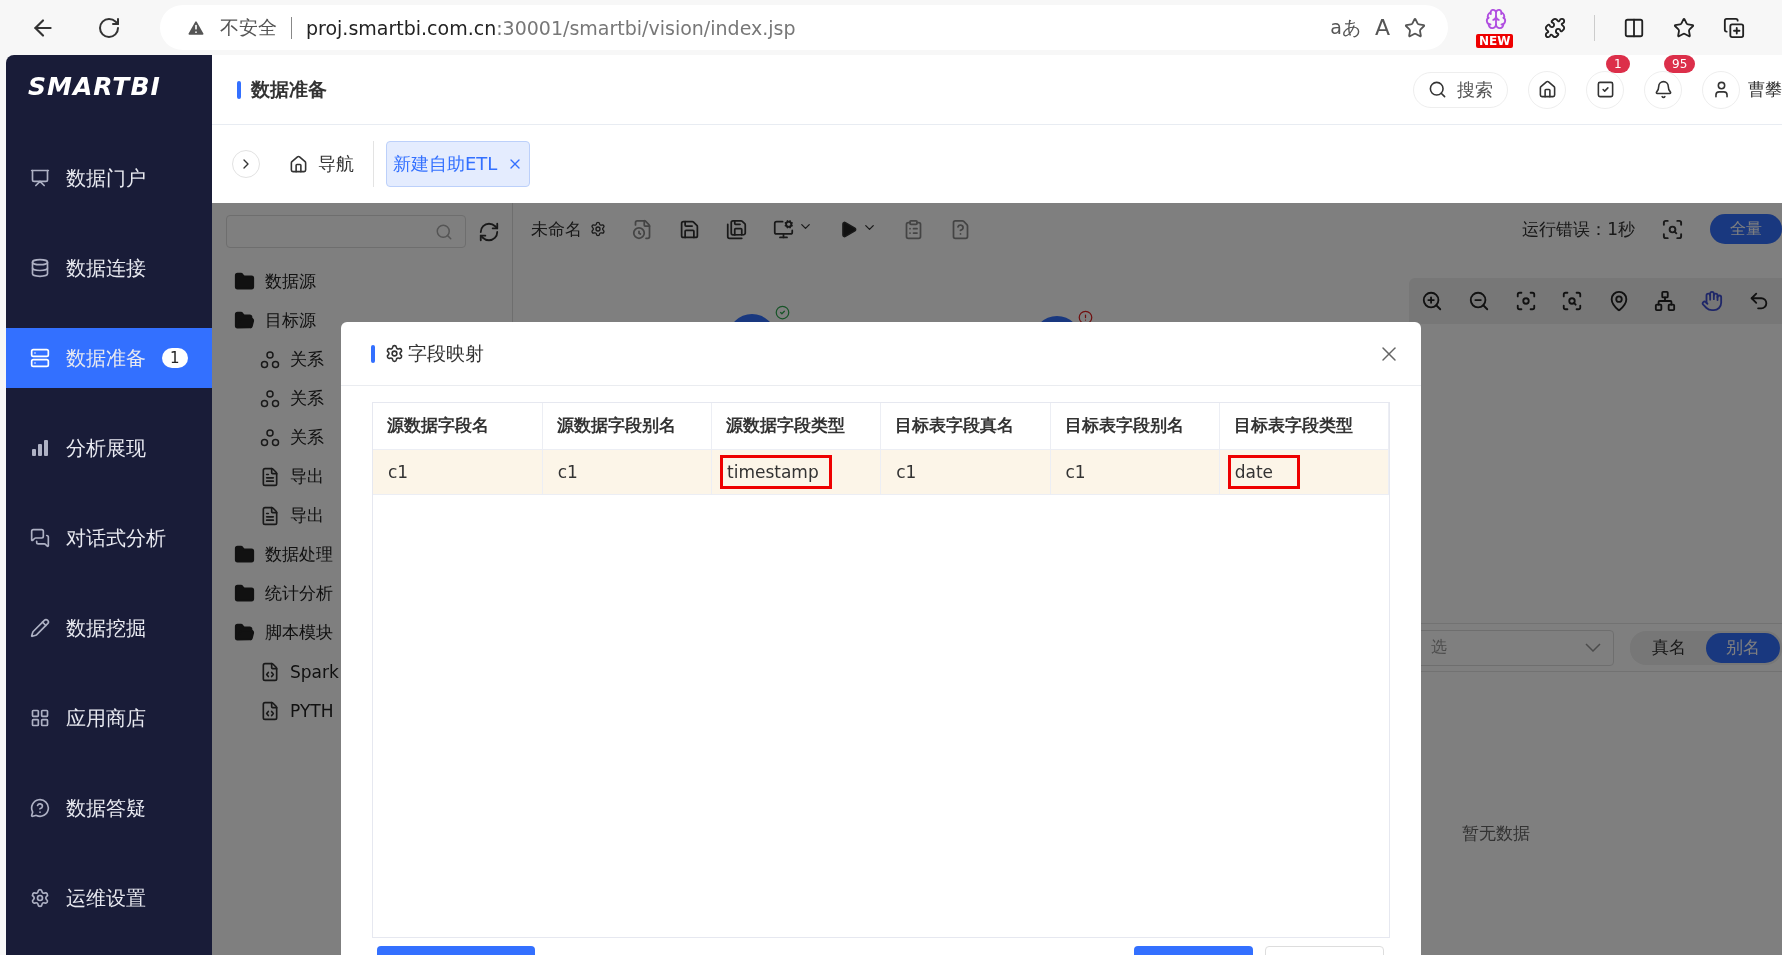 The height and width of the screenshot is (955, 1782). I want to click on page-title: 数据准备, so click(289, 89).